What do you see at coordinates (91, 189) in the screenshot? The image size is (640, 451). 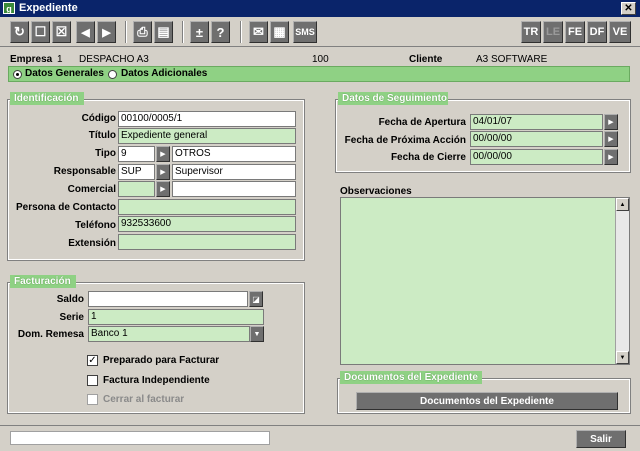 I see `comercial-label: Comercial` at bounding box center [91, 189].